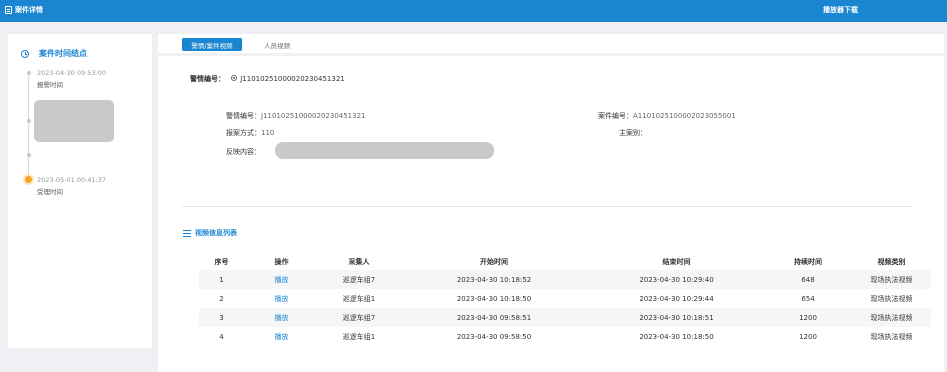 The width and height of the screenshot is (947, 372). Describe the element at coordinates (547, 206) in the screenshot. I see `section-divider` at that location.